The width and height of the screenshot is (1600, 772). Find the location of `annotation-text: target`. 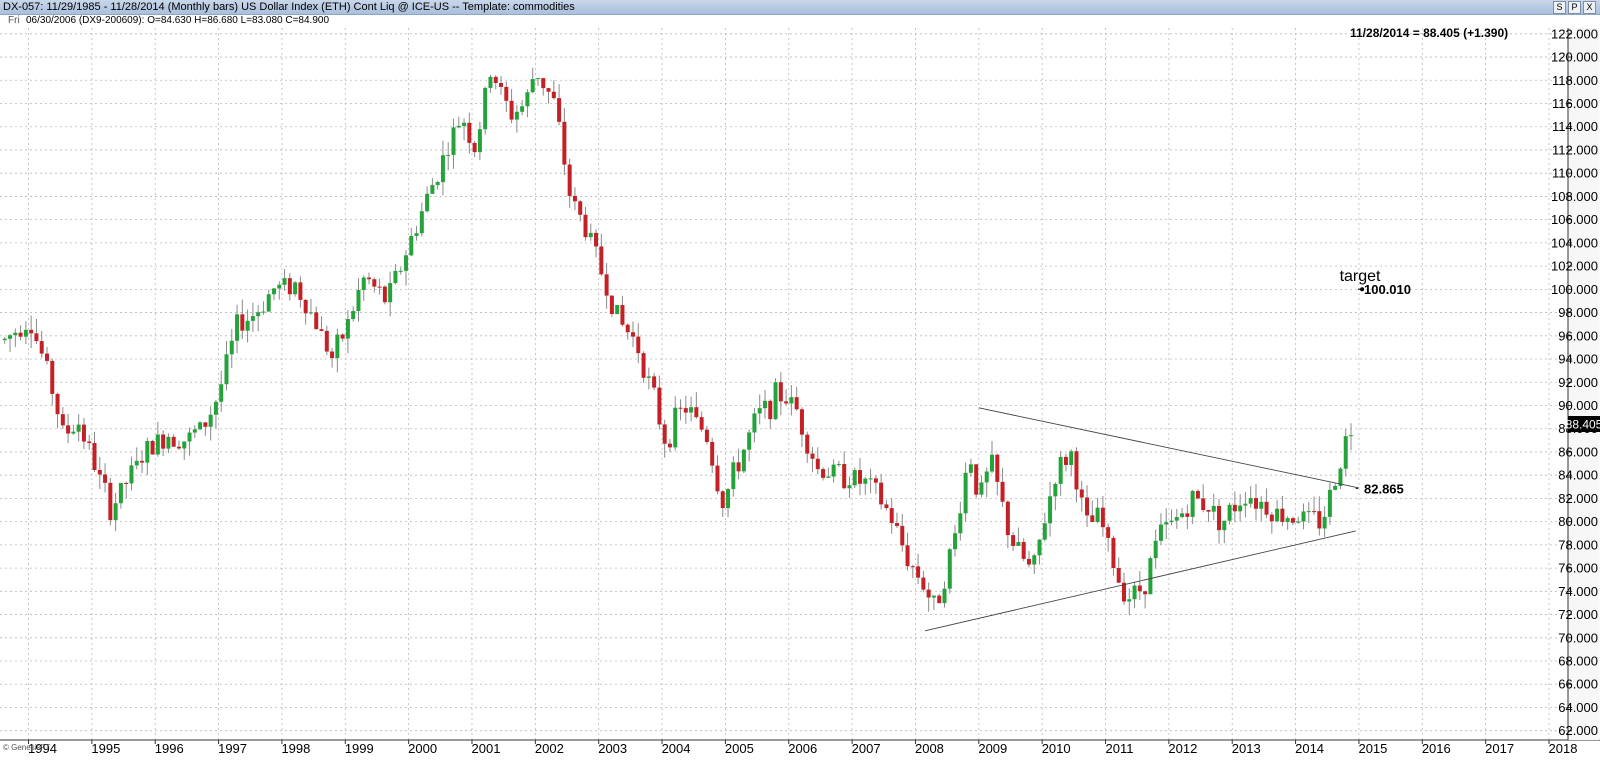

annotation-text: target is located at coordinates (1360, 276).